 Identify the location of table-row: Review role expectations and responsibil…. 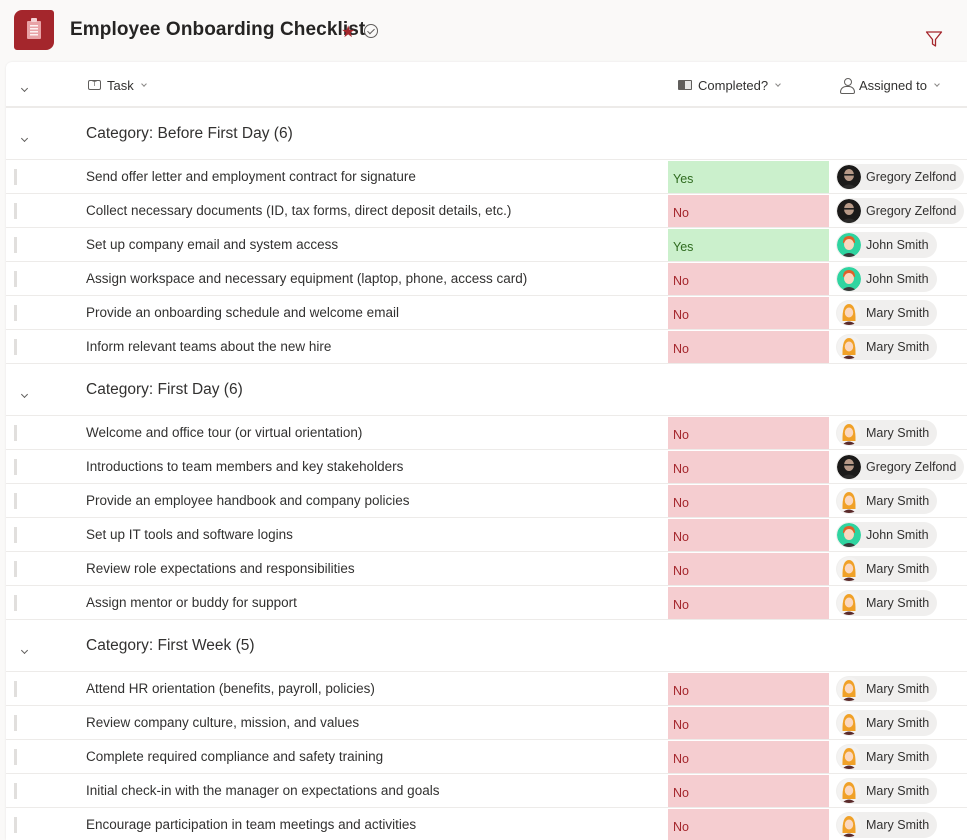
(486, 569).